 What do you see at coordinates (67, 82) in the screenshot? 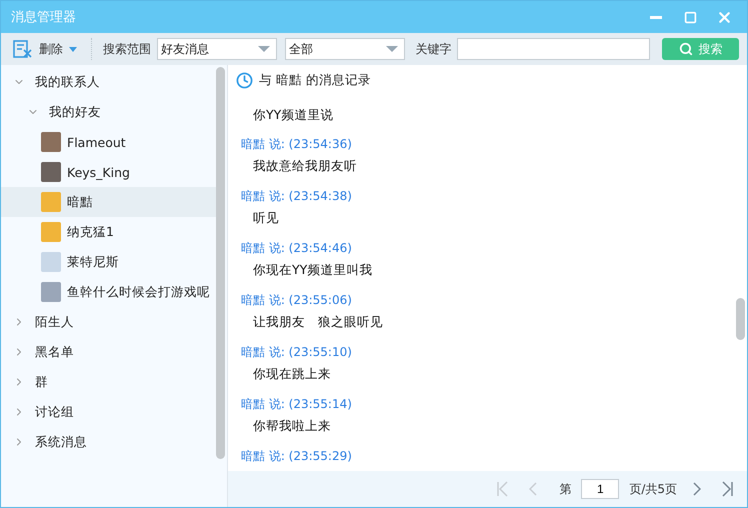
I see `group-label: 我的联系人` at bounding box center [67, 82].